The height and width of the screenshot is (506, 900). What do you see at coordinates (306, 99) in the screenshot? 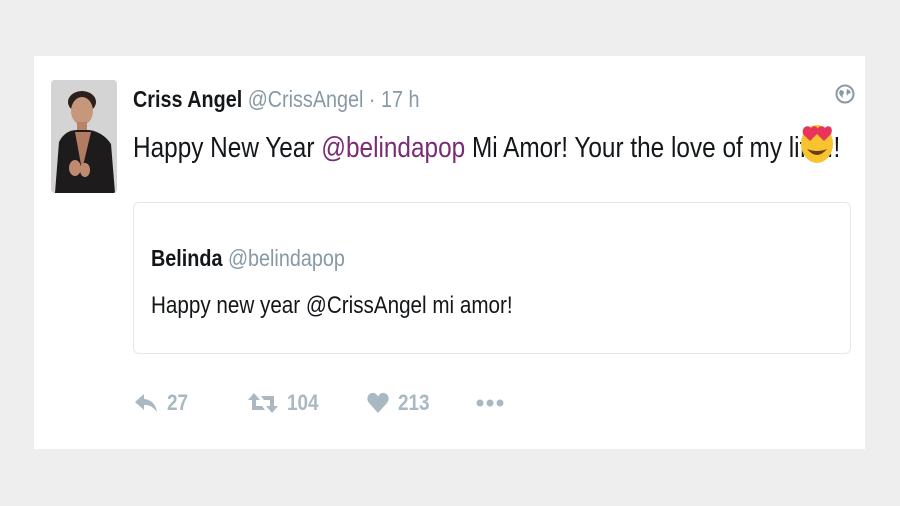
I see `author-handle: @CrissAngel` at bounding box center [306, 99].